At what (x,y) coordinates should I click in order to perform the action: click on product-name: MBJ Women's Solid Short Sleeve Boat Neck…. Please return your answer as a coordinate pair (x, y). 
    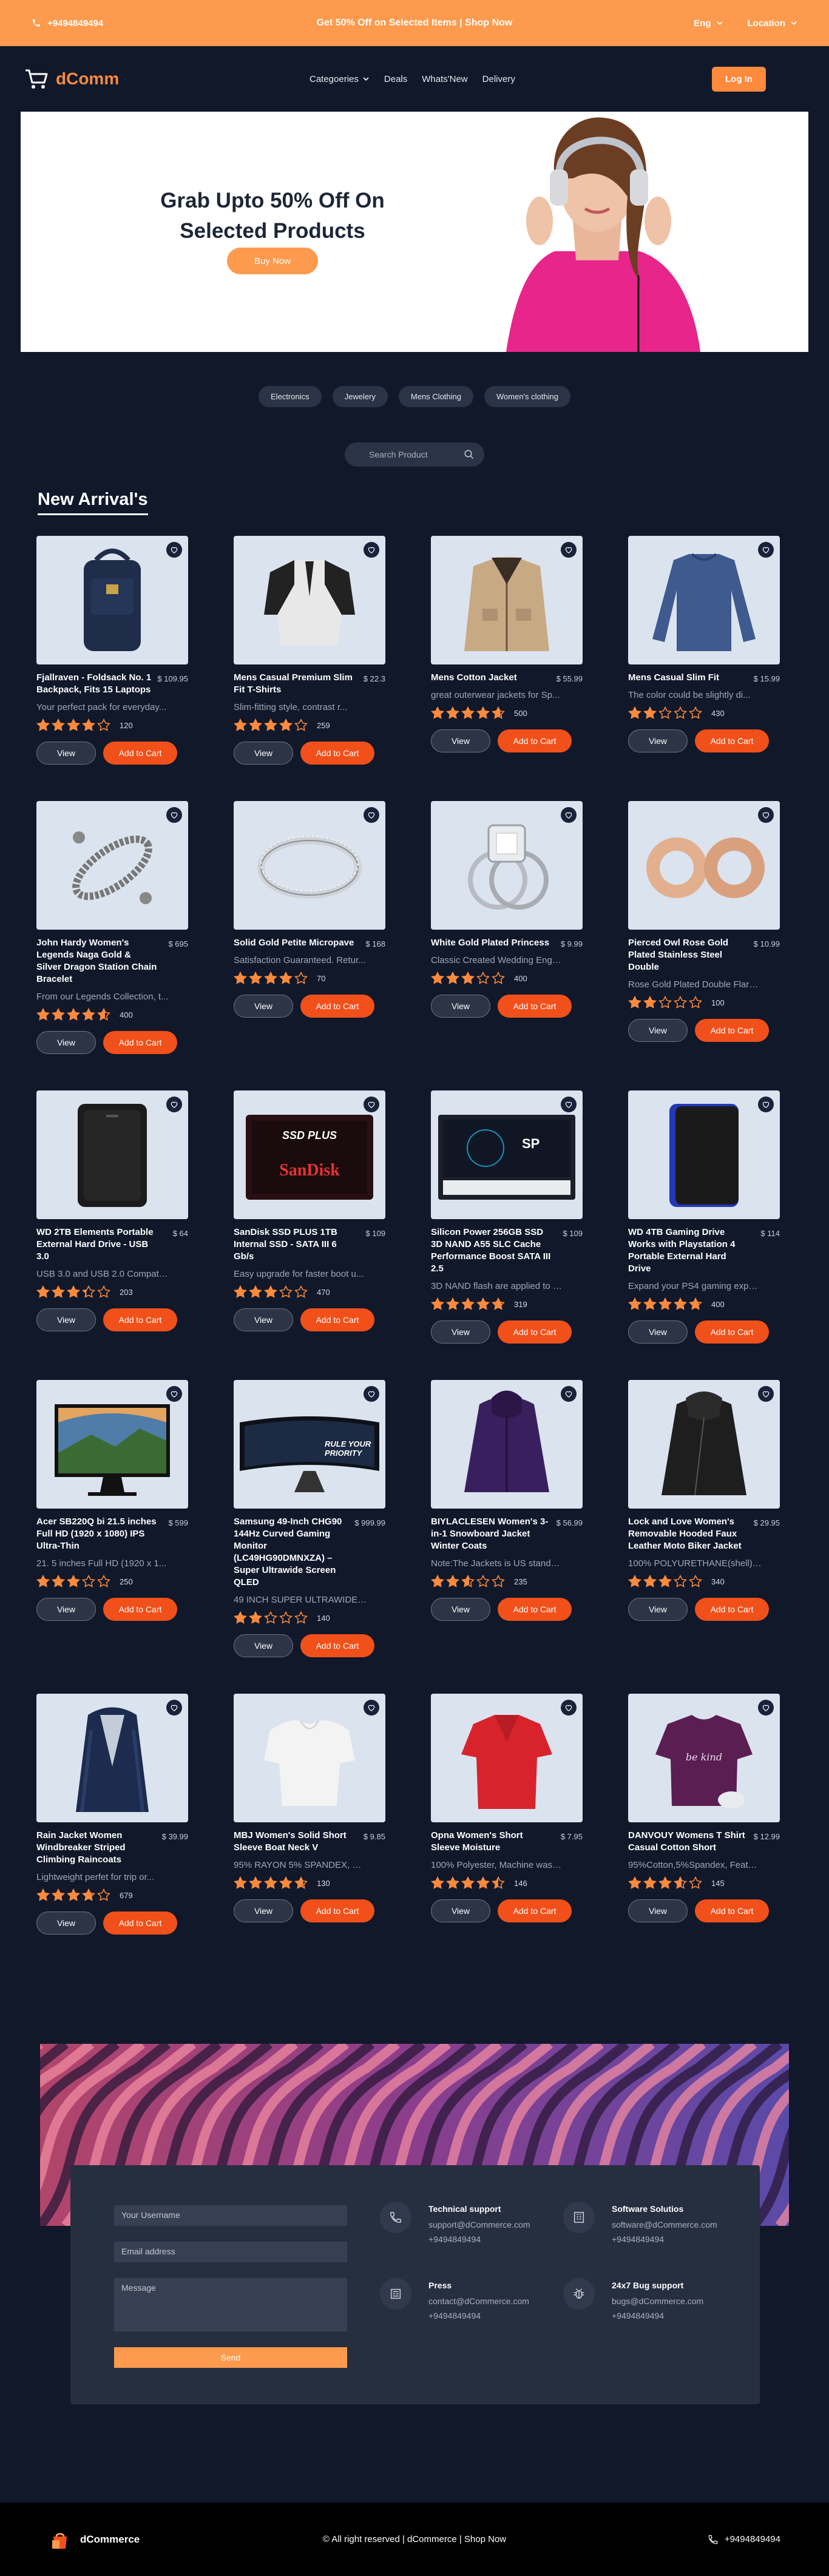
    Looking at the image, I should click on (294, 1842).